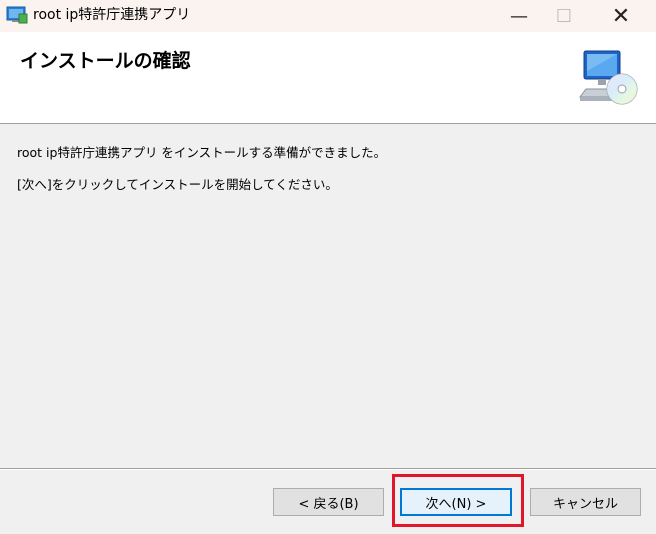 This screenshot has width=656, height=534. I want to click on close-icon: ✕, so click(621, 16).